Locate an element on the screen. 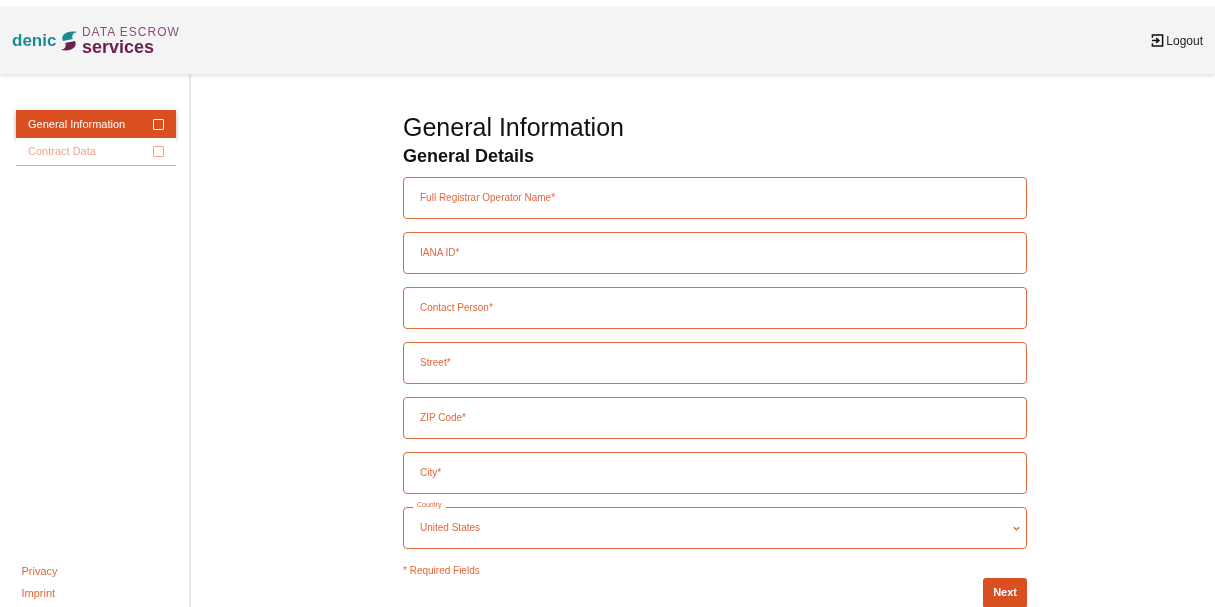  checkbox is located at coordinates (158, 151).